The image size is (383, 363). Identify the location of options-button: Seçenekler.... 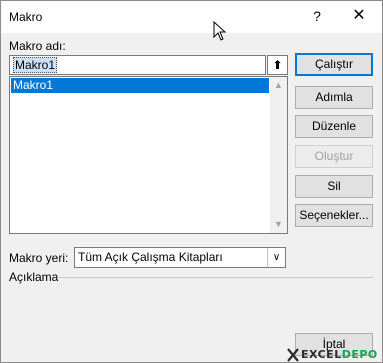
(334, 215).